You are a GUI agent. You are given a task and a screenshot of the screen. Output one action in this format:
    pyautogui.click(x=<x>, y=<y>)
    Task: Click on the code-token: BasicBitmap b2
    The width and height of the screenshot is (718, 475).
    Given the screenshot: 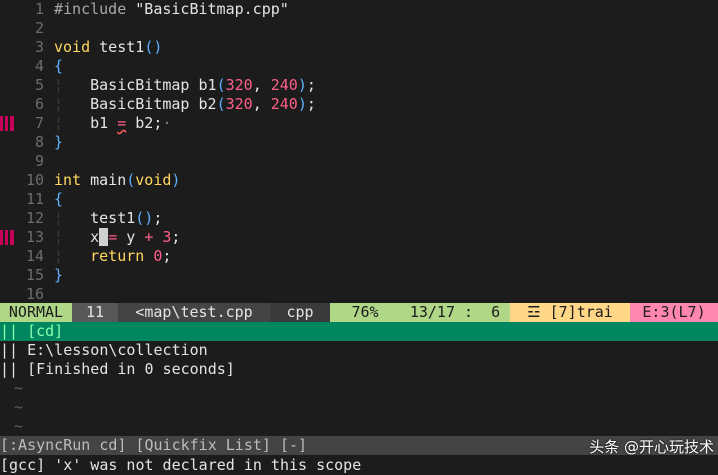 What is the action you would take?
    pyautogui.click(x=153, y=104)
    